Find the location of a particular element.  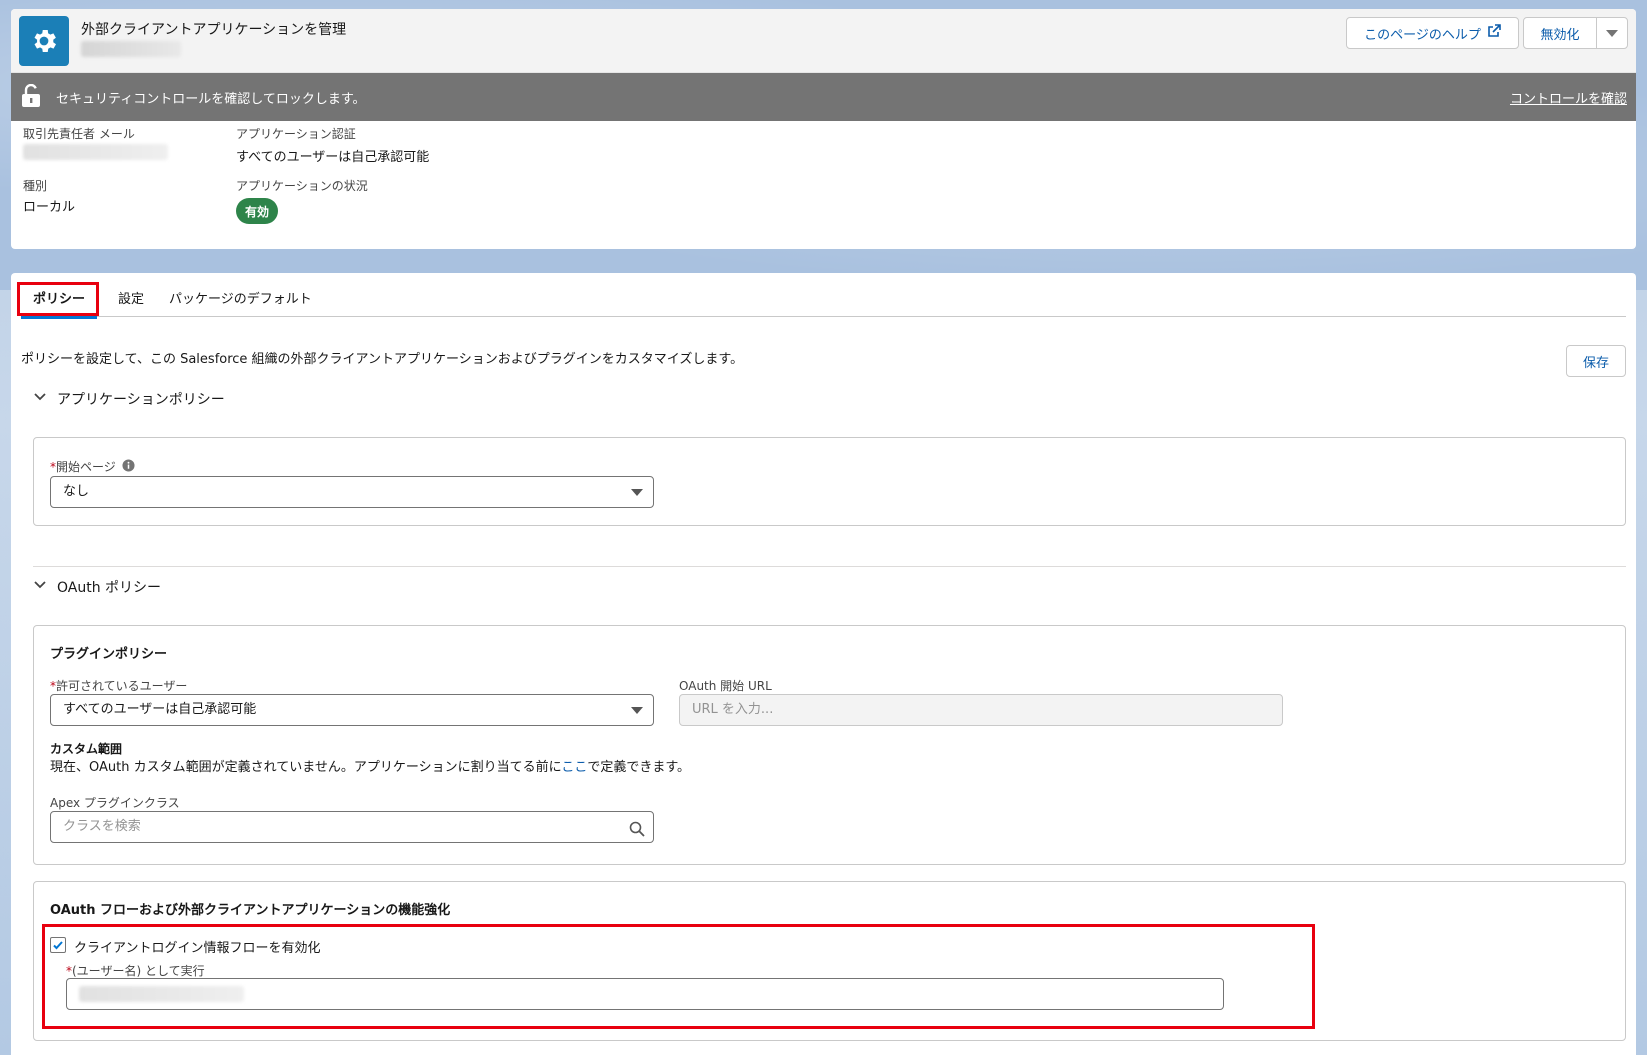

app-auth-label: アプリケーション認証 is located at coordinates (296, 134).